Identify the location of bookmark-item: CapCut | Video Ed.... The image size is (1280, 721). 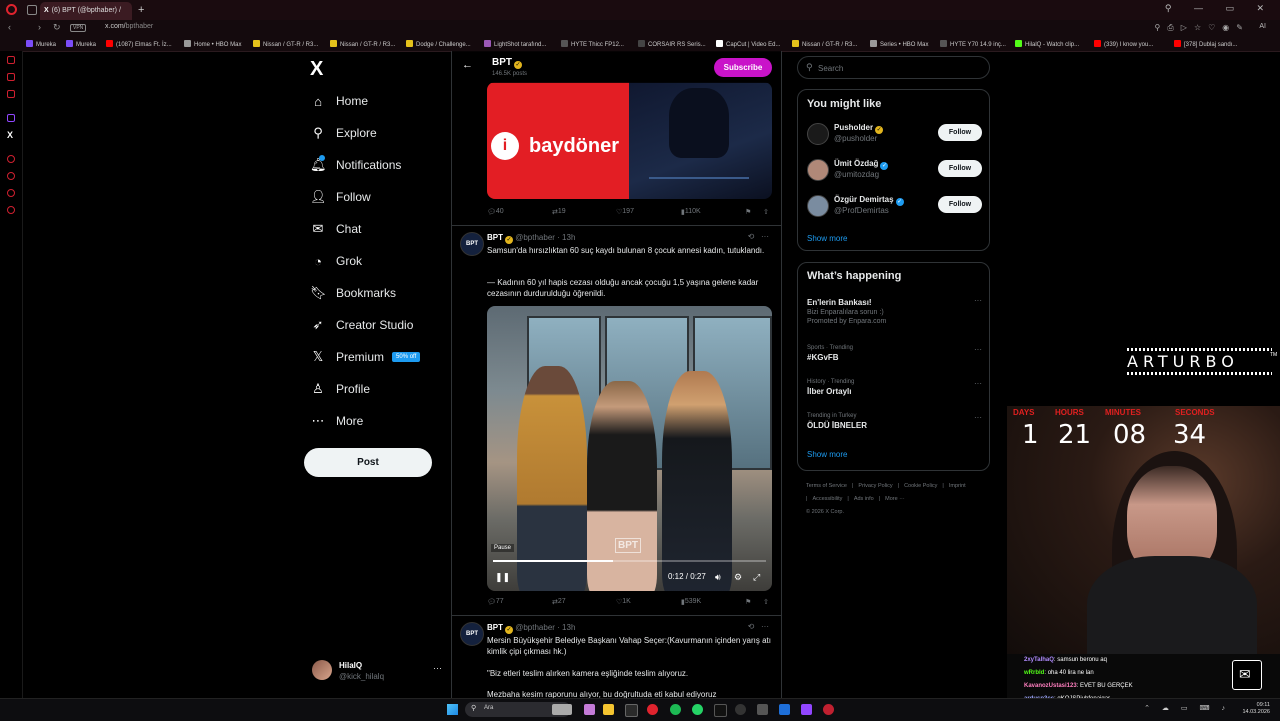
(748, 44).